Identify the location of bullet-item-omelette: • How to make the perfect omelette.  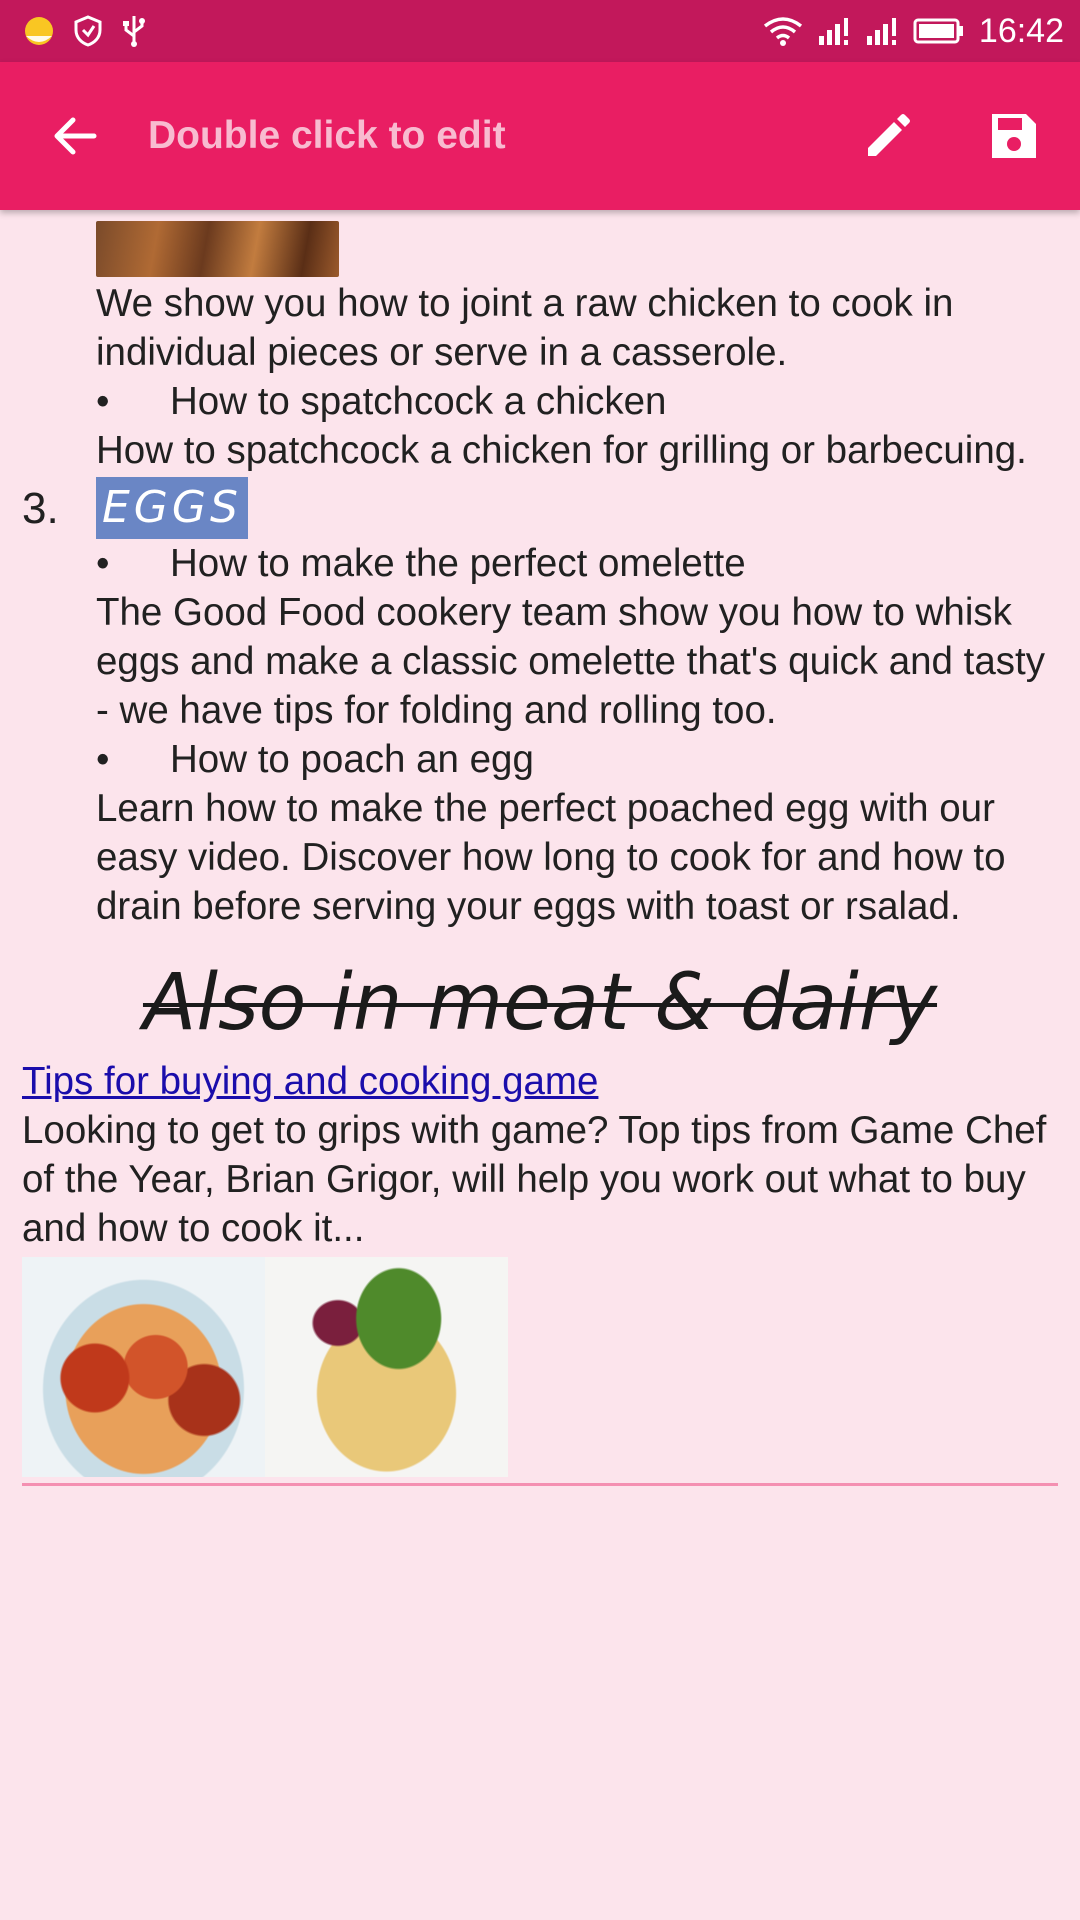
(540, 563).